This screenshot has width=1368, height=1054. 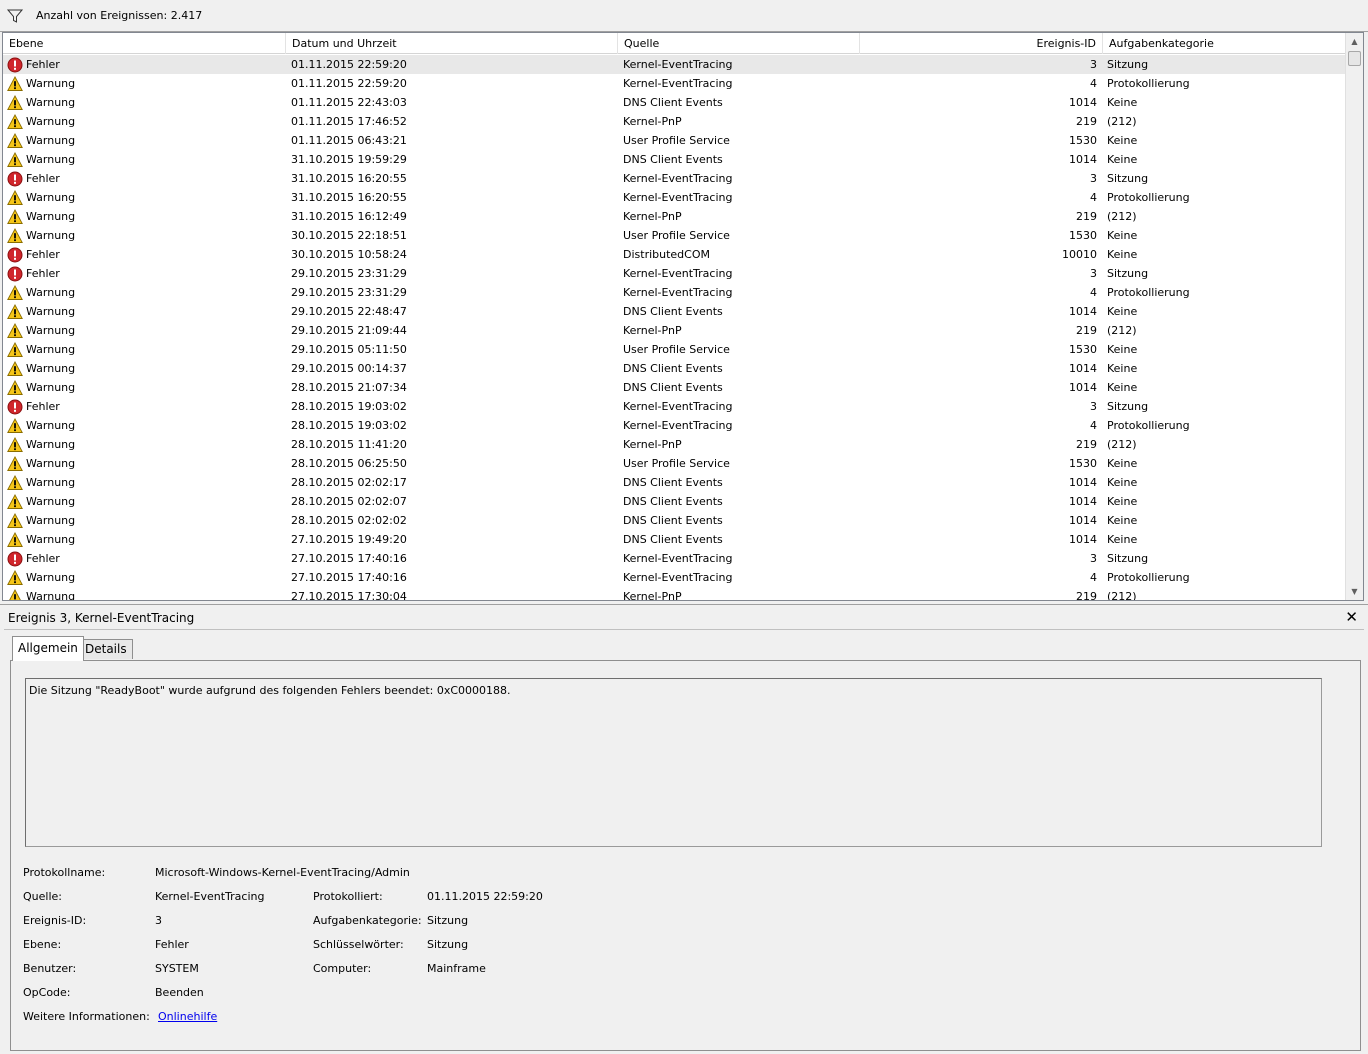 I want to click on cell-event-id: 4, so click(x=1093, y=292).